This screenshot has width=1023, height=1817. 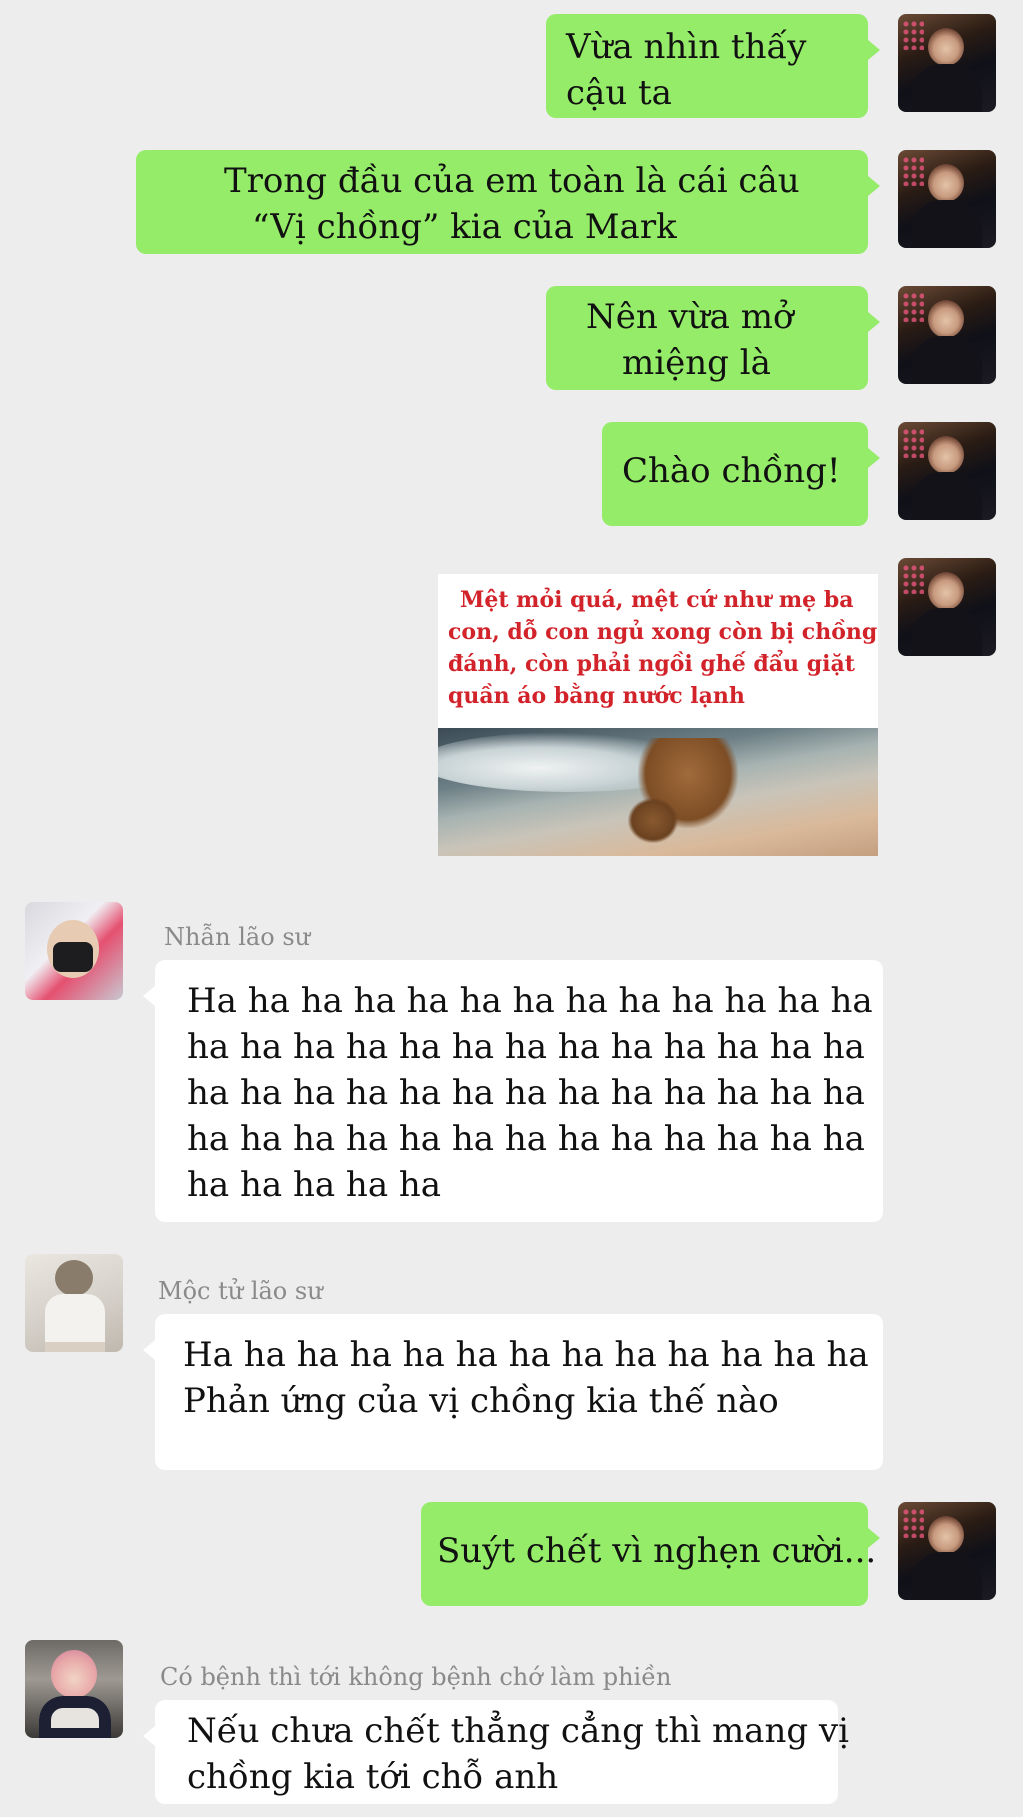 What do you see at coordinates (314, 1185) in the screenshot?
I see `message-text: ha ha ha ha ha` at bounding box center [314, 1185].